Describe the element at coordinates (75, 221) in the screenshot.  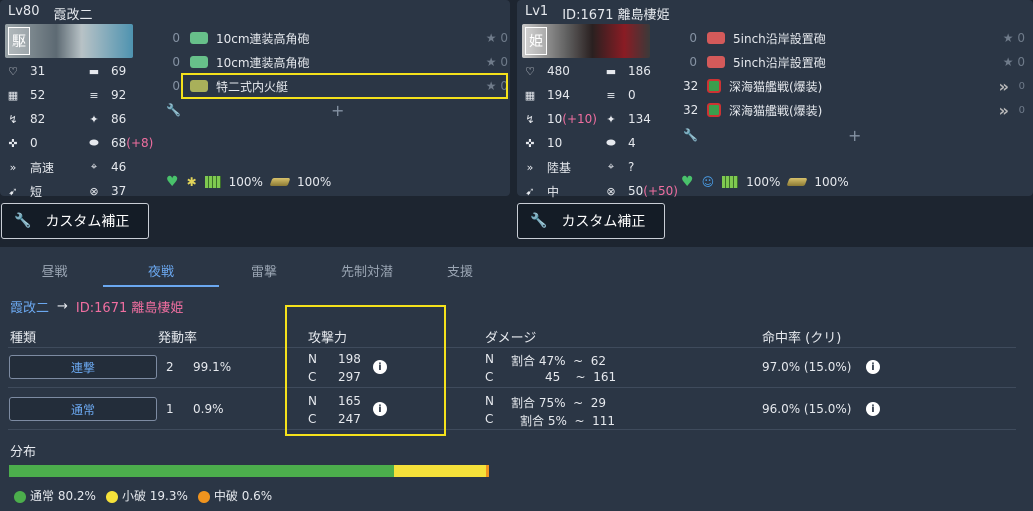
I see `custom-correction-button-left: 🔧 カスタム補正` at that location.